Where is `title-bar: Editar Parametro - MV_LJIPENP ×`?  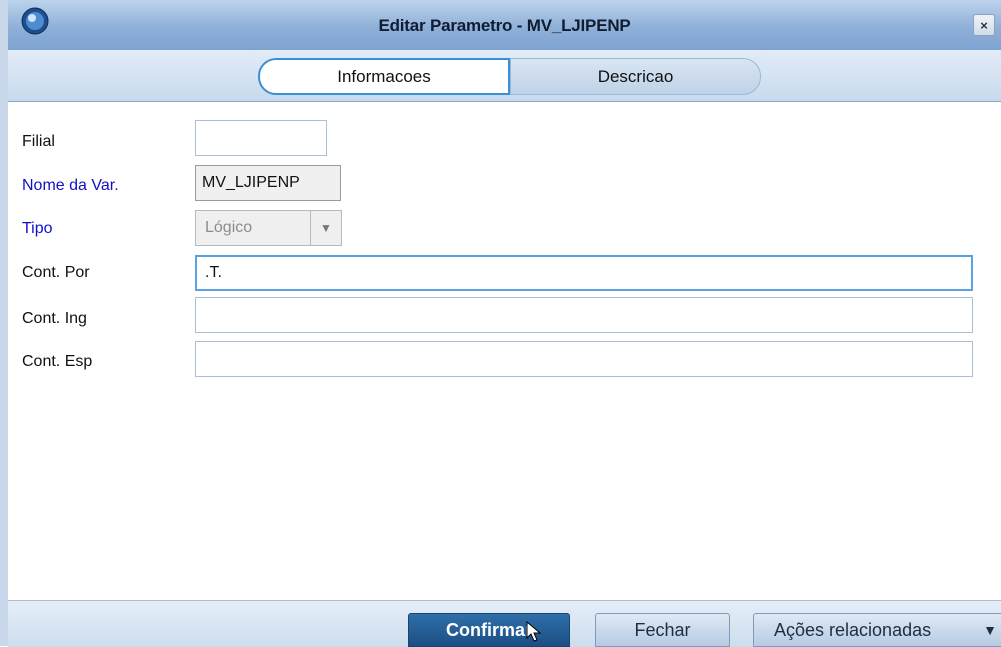 title-bar: Editar Parametro - MV_LJIPENP × is located at coordinates (504, 25).